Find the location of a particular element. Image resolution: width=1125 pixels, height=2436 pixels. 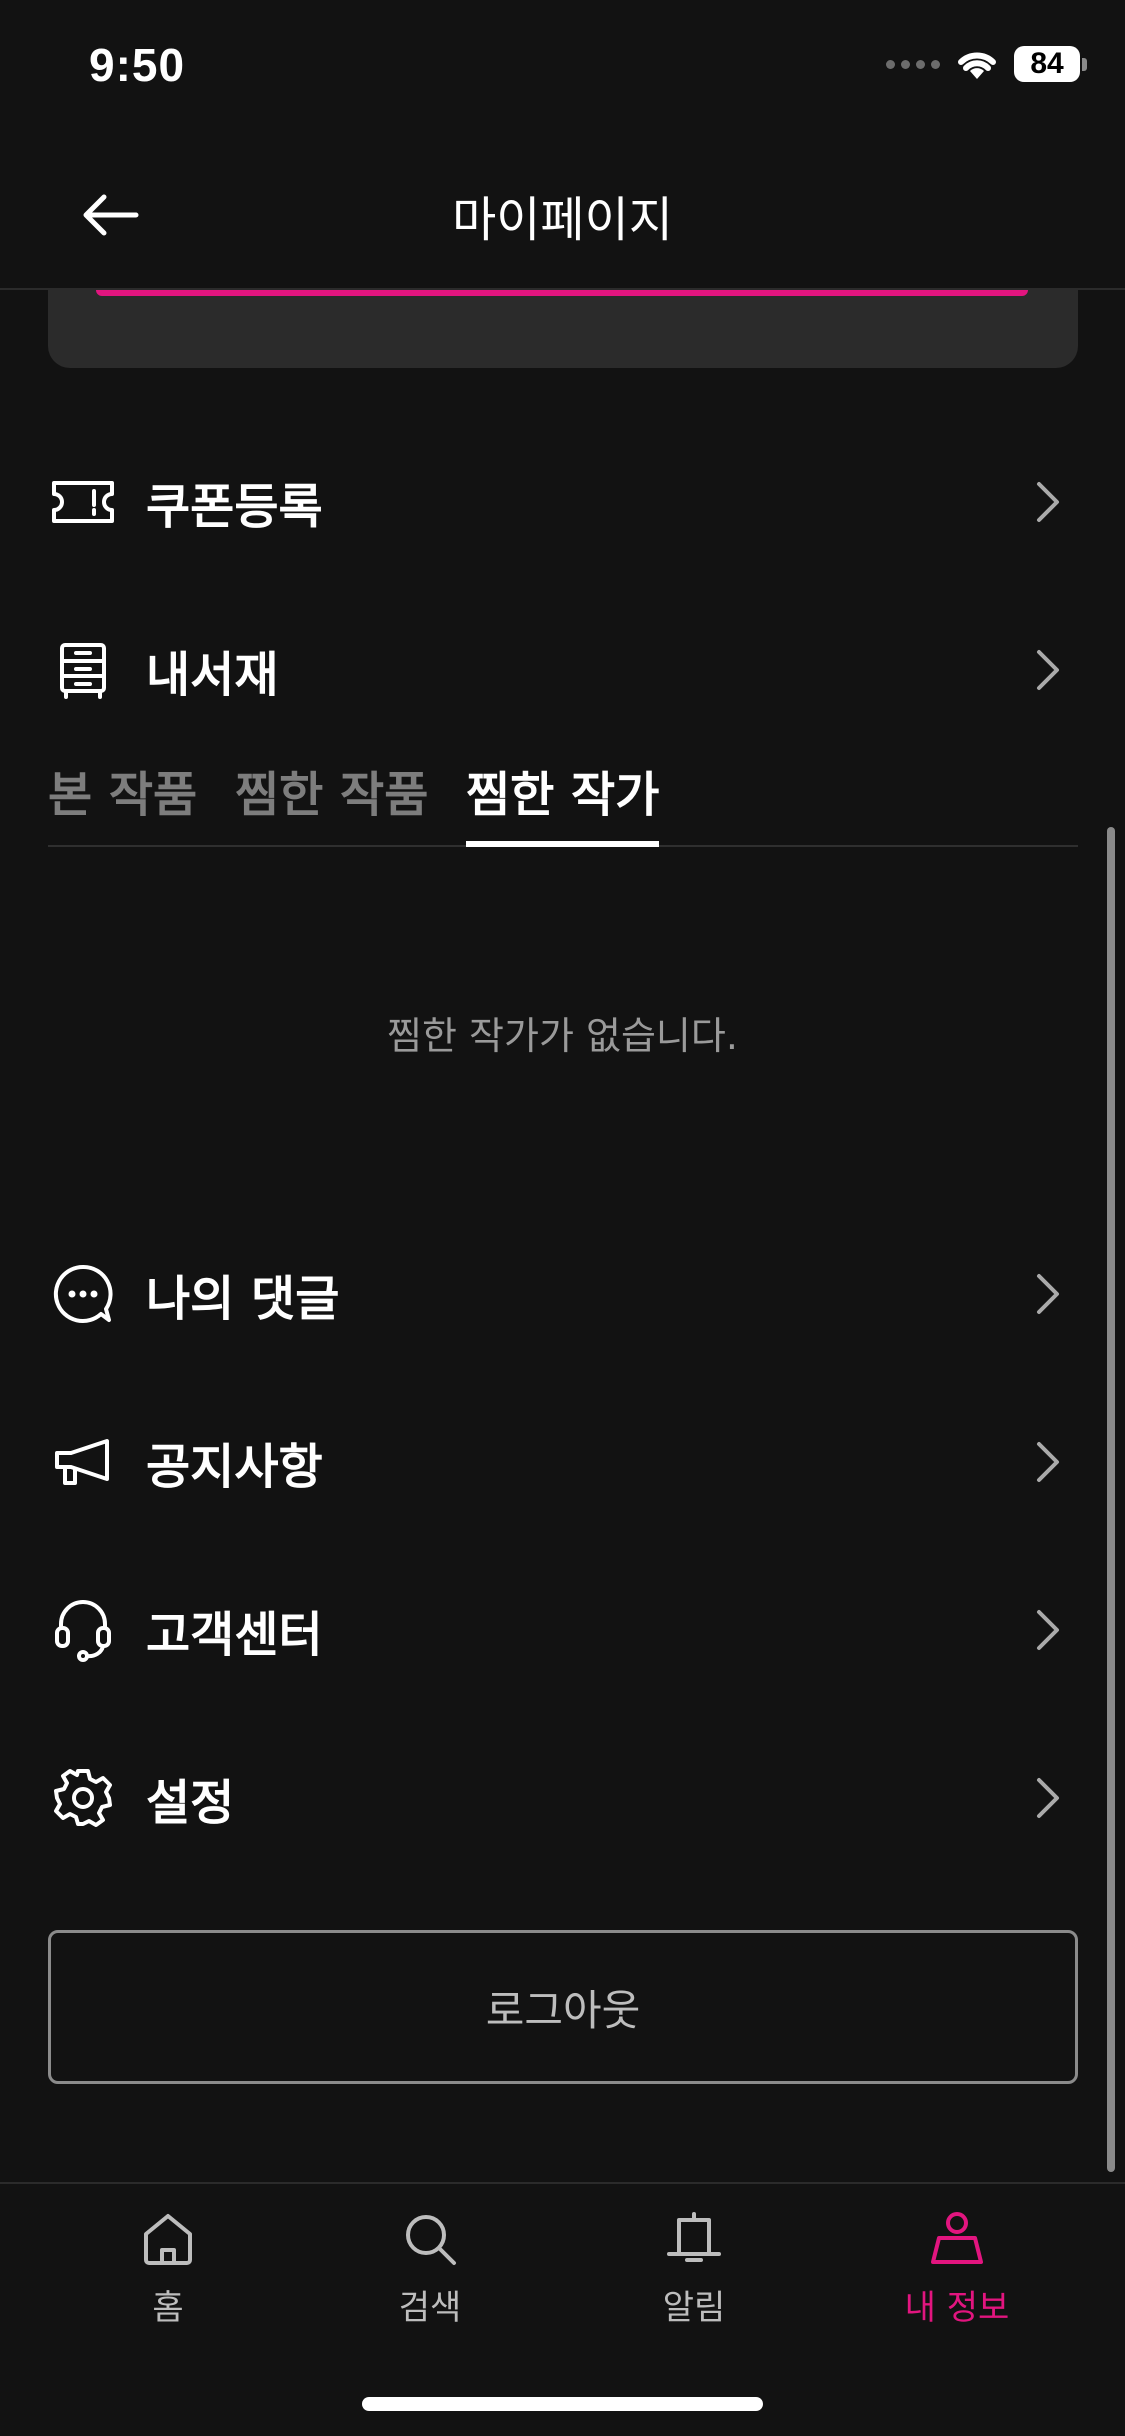

nav-item-search: 검색 is located at coordinates (430, 2266).